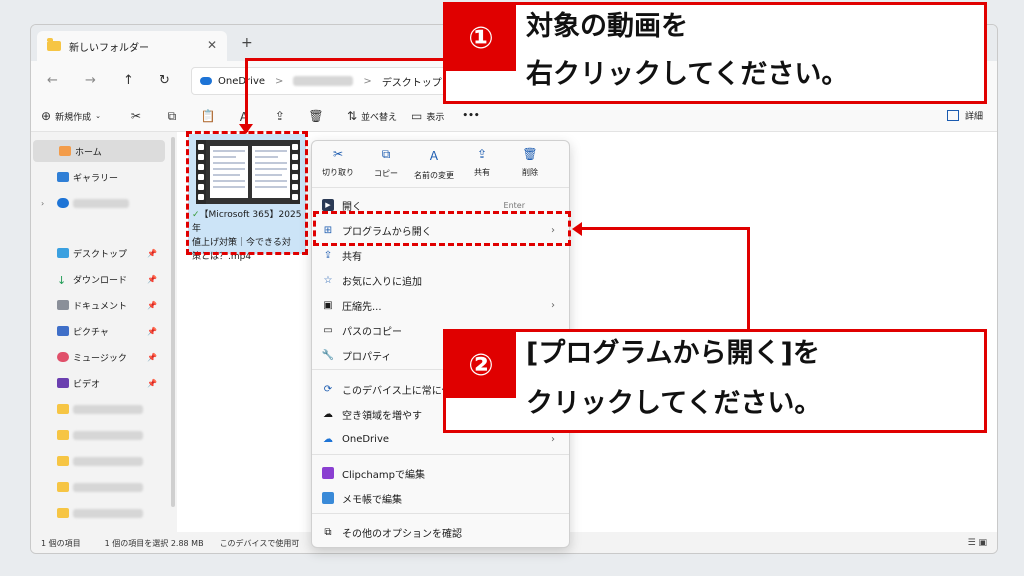 The image size is (1024, 576). Describe the element at coordinates (434, 175) in the screenshot. I see `rename-label: 名前の変更` at that location.